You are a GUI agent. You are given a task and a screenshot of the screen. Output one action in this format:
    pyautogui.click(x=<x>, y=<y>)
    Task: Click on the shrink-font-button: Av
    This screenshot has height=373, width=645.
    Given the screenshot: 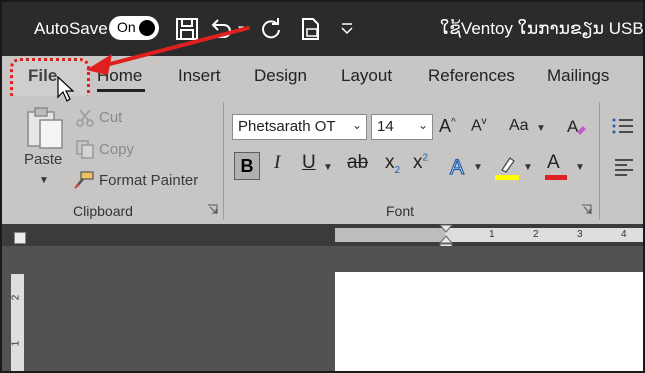 What is the action you would take?
    pyautogui.click(x=479, y=125)
    